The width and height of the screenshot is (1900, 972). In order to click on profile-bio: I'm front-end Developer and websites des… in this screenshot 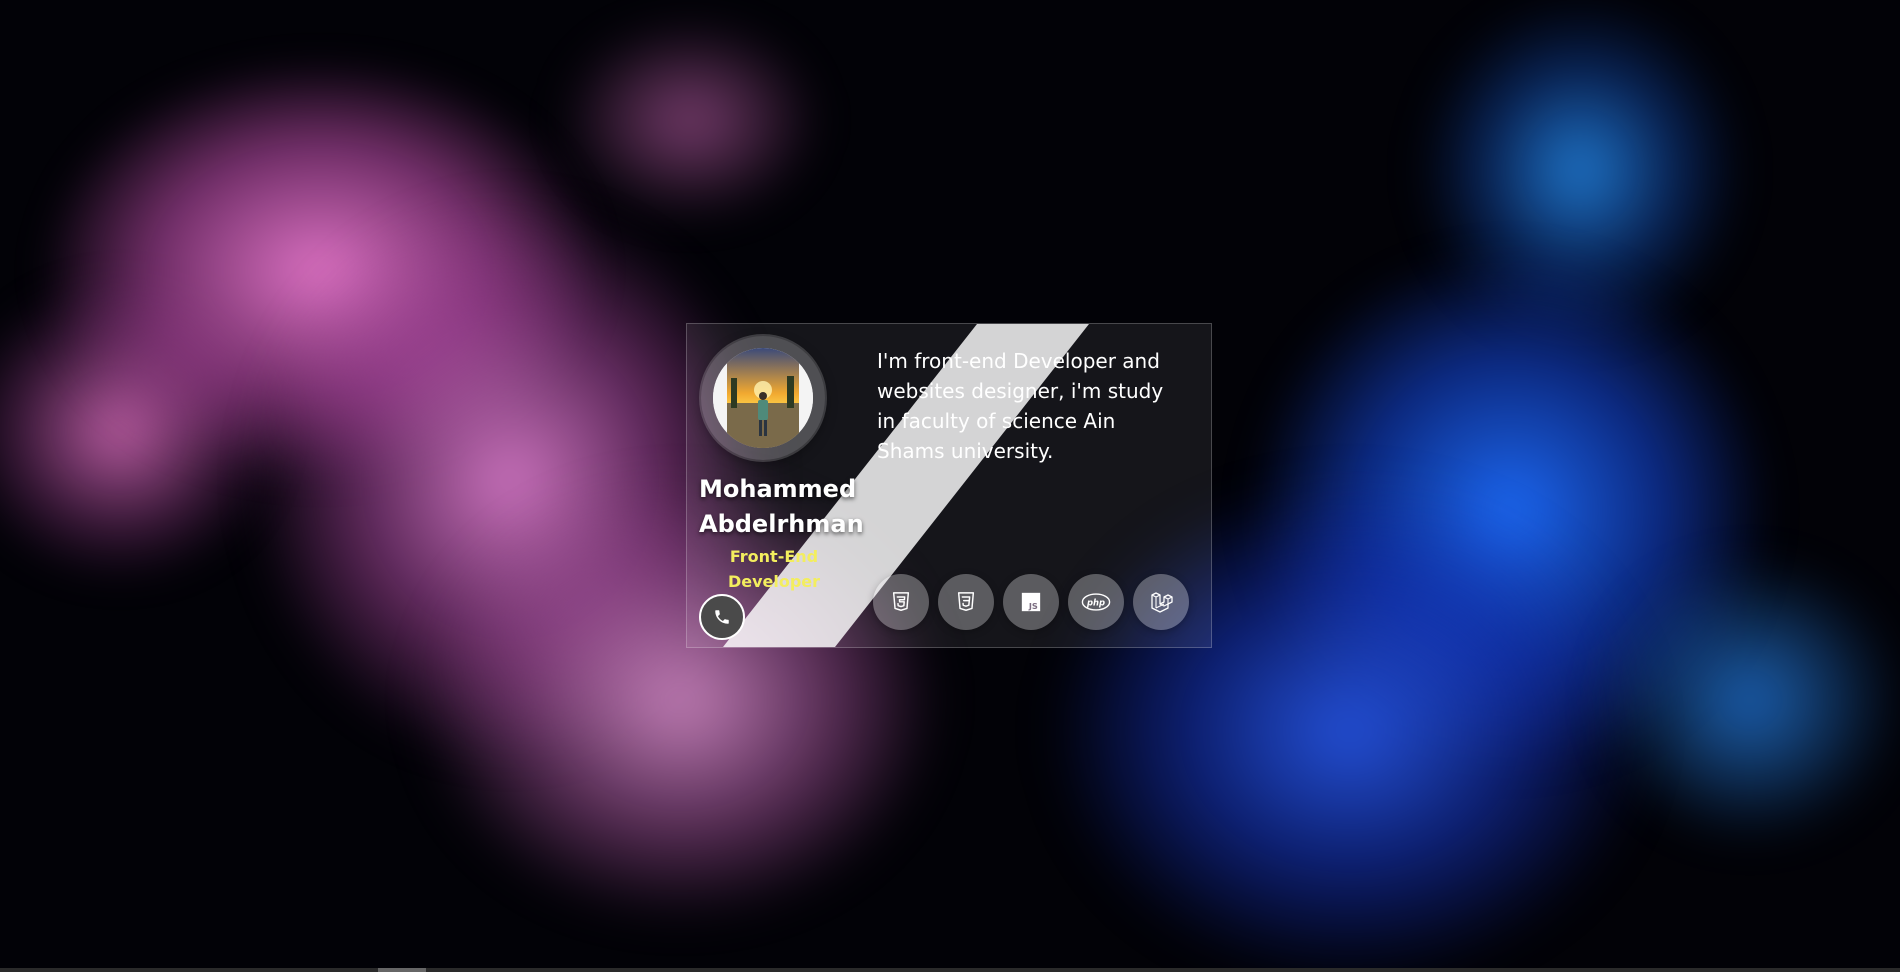, I will do `click(1020, 406)`.